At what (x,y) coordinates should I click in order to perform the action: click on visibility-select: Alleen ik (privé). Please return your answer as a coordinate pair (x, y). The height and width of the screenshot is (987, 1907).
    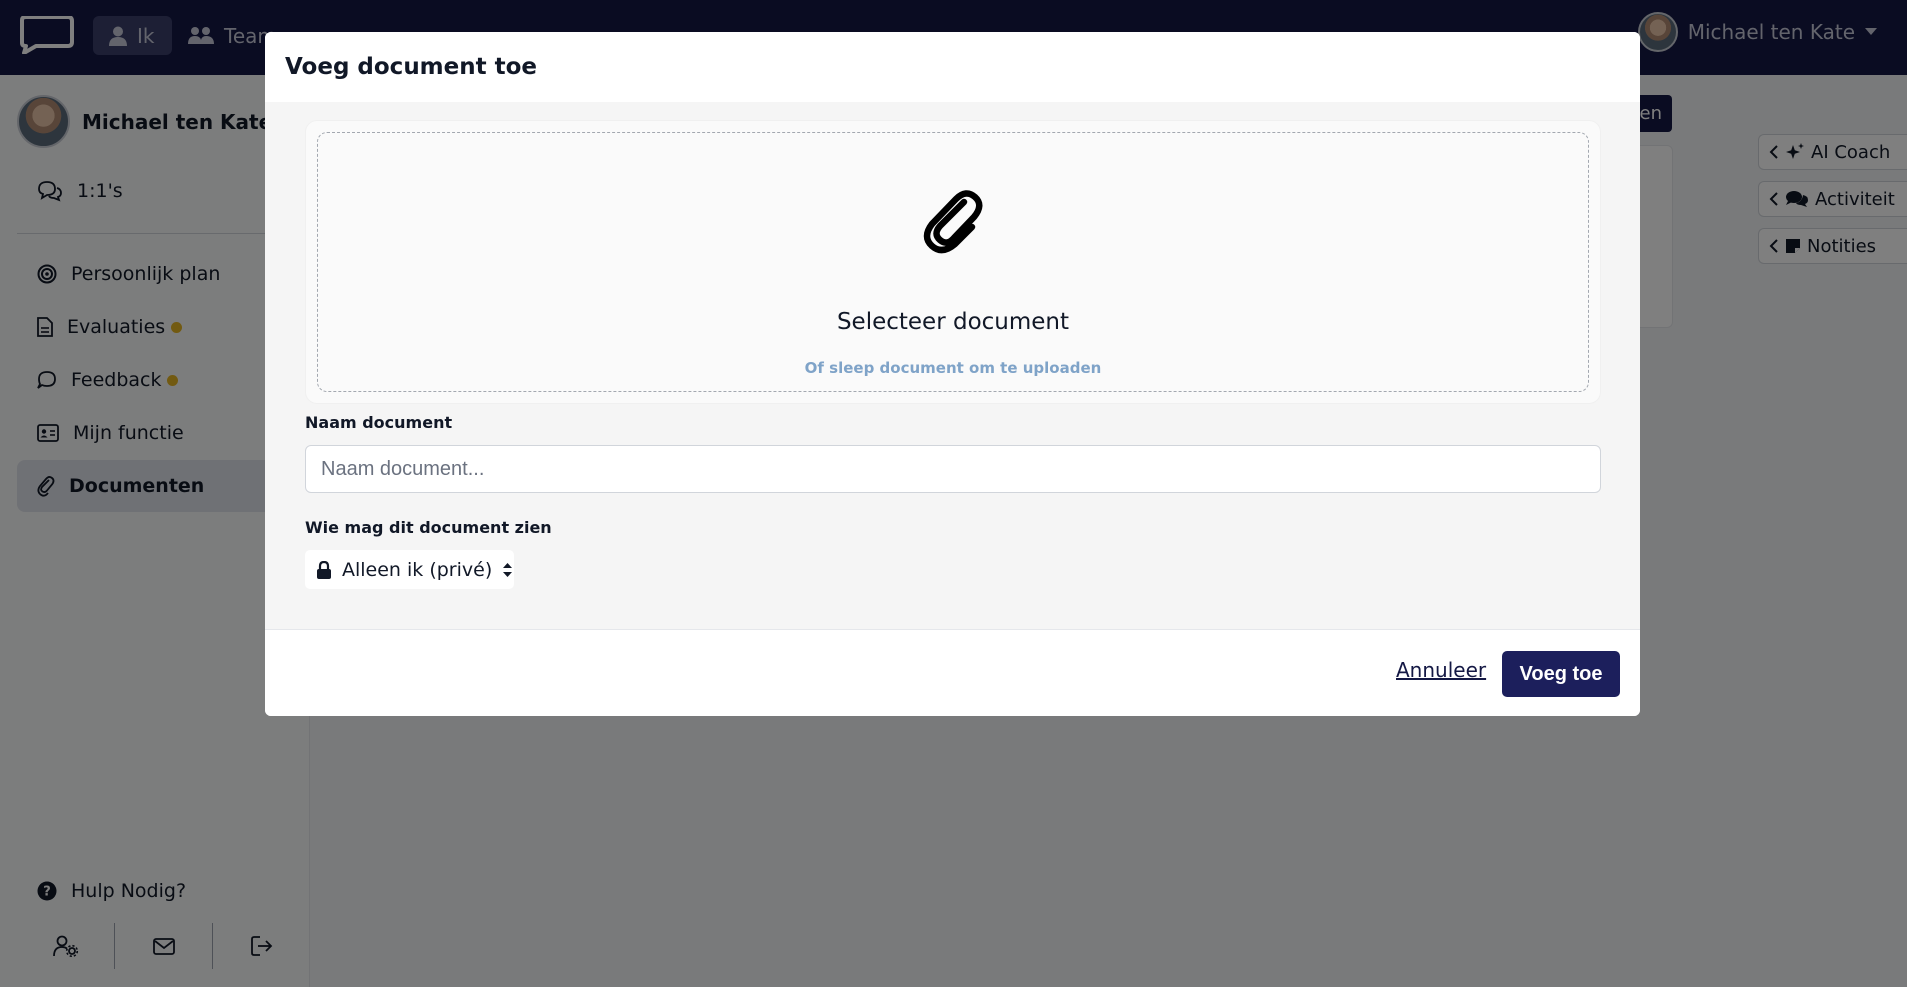
    Looking at the image, I should click on (409, 569).